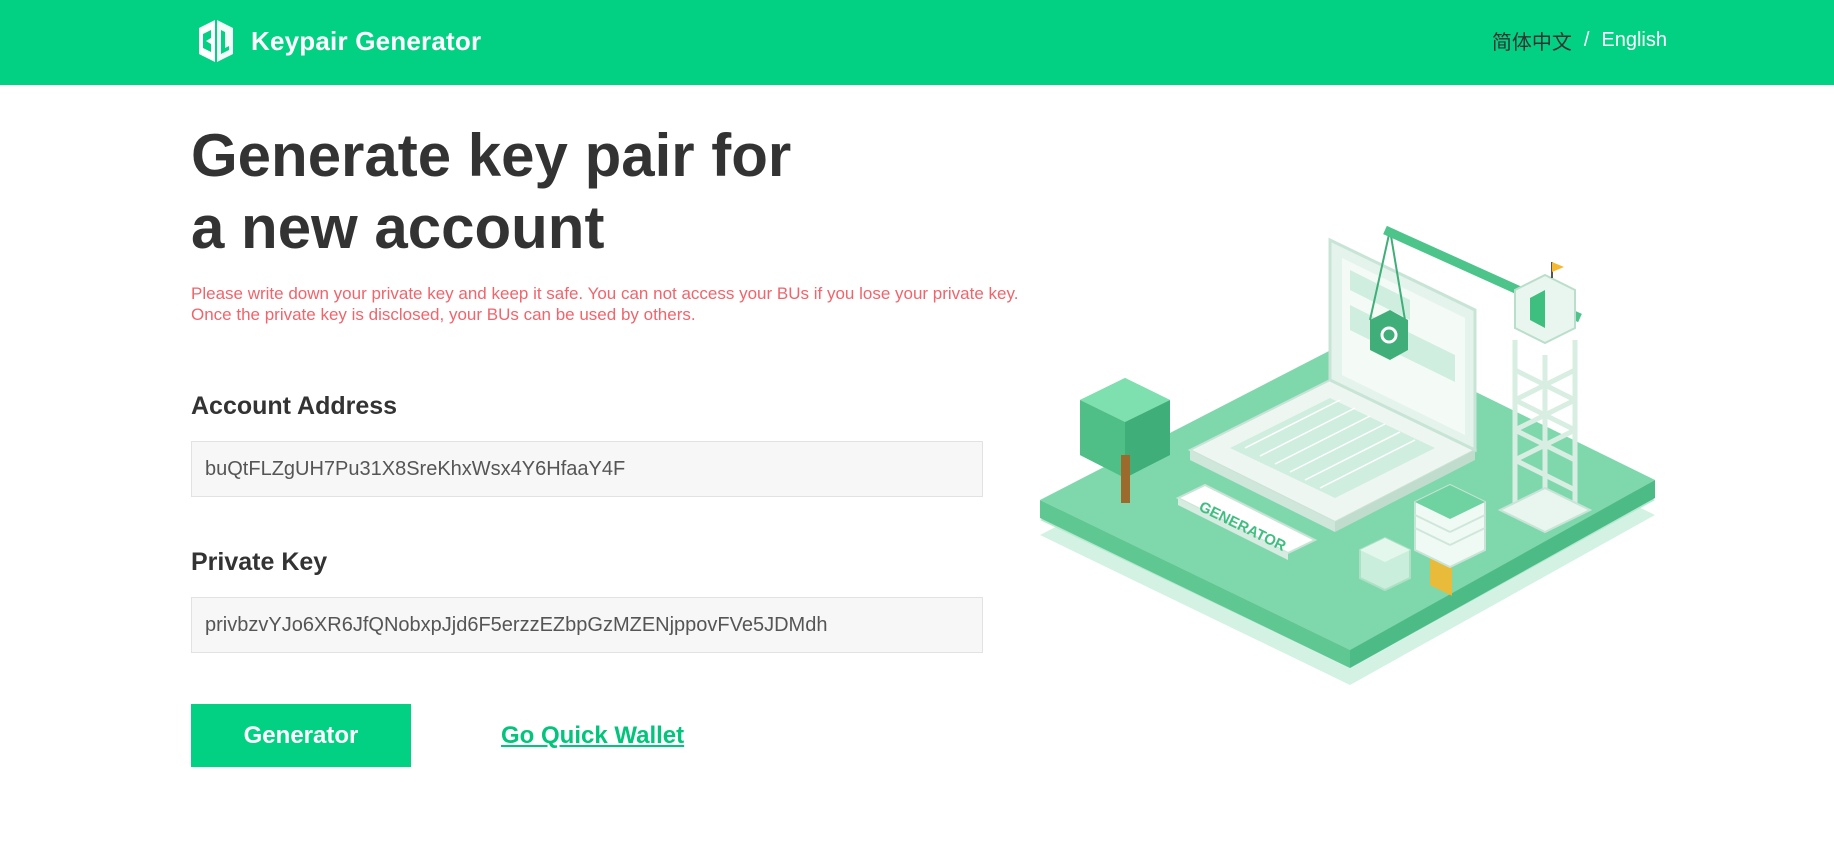 This screenshot has width=1834, height=842. I want to click on brand-home-link: Keypair Generator, so click(338, 41).